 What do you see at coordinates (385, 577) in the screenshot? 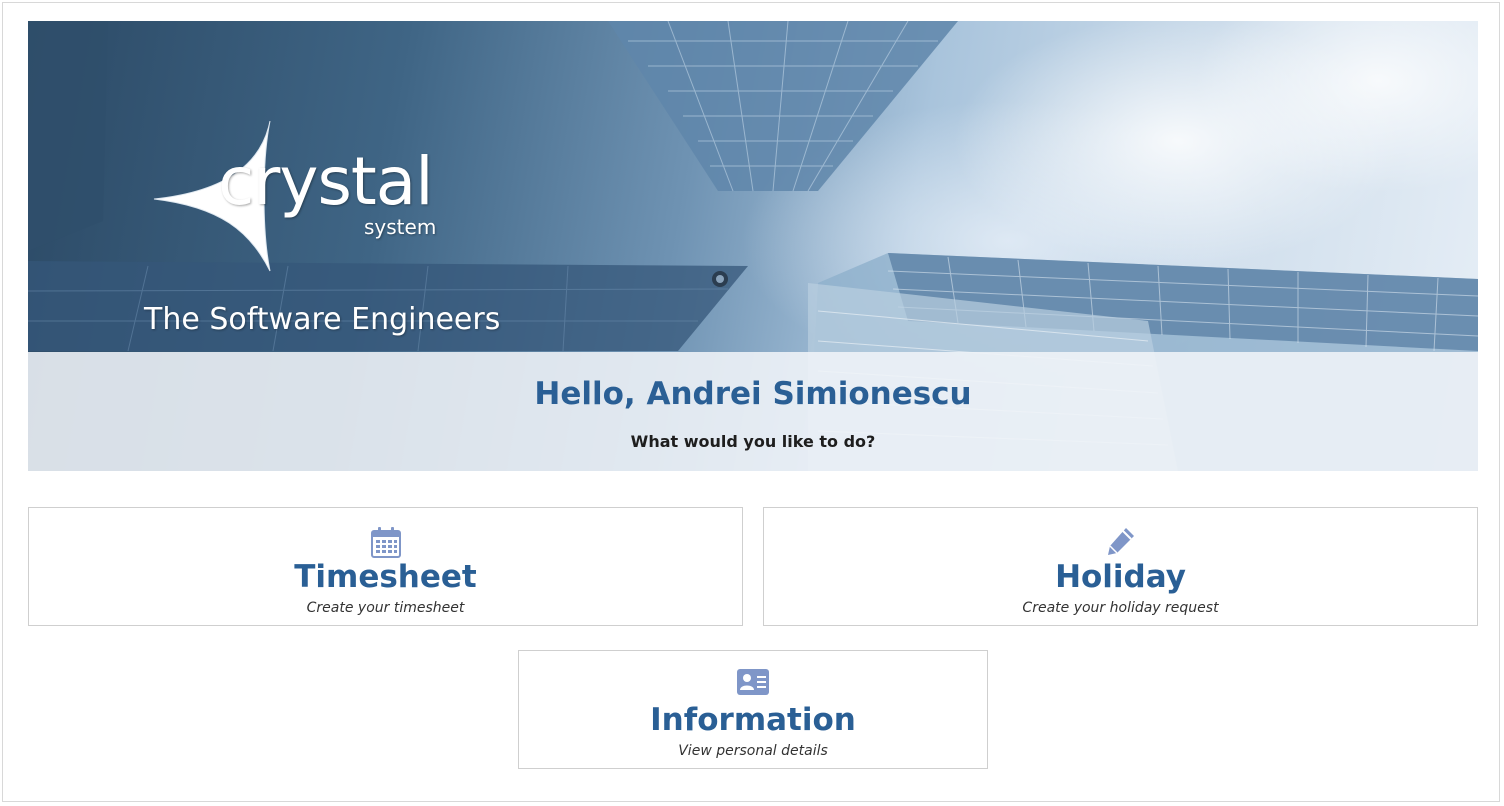
I see `timesheet-title: Timesheet` at bounding box center [385, 577].